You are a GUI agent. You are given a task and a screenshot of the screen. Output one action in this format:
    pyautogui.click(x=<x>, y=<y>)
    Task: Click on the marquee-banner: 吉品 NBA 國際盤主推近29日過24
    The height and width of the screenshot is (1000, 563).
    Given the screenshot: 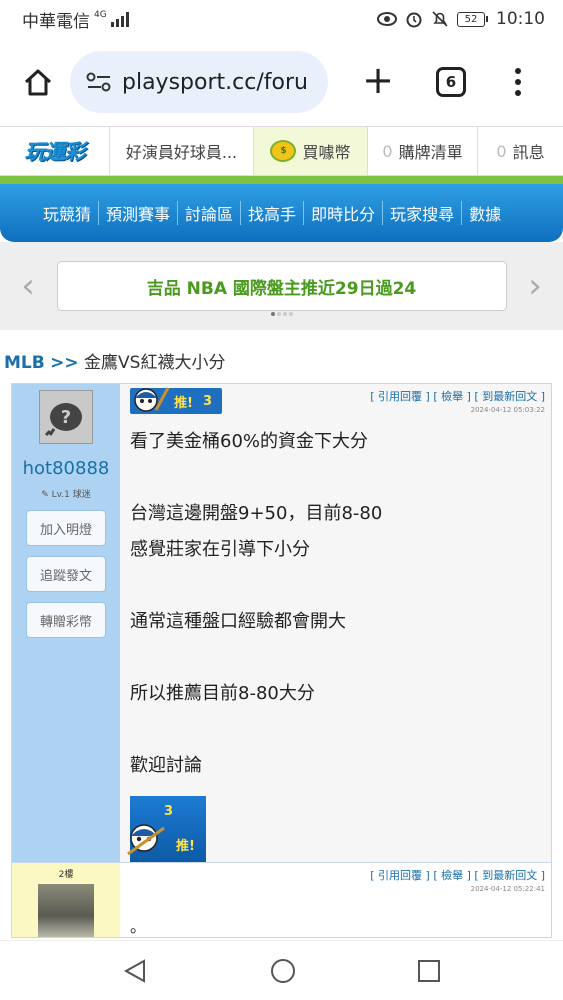 What is the action you would take?
    pyautogui.click(x=281, y=286)
    